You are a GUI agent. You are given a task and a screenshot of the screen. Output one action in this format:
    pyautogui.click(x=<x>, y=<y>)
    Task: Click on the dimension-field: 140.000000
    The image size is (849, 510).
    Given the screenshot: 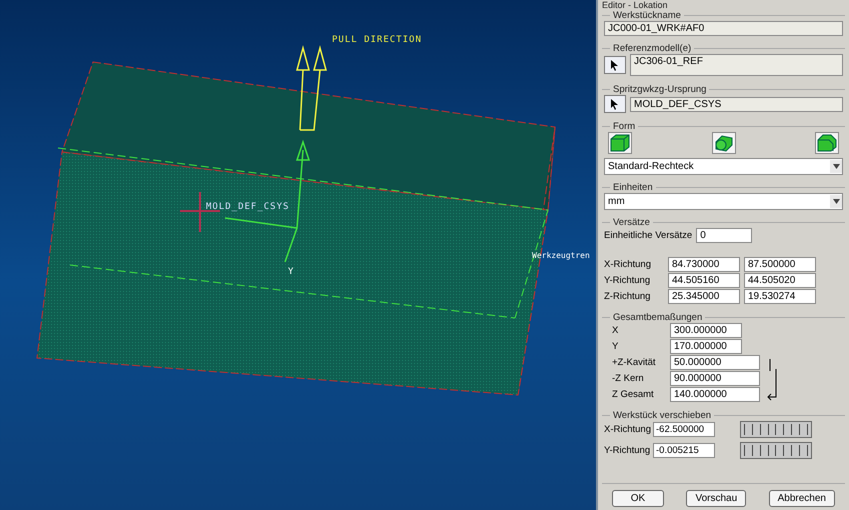 What is the action you would take?
    pyautogui.click(x=715, y=394)
    